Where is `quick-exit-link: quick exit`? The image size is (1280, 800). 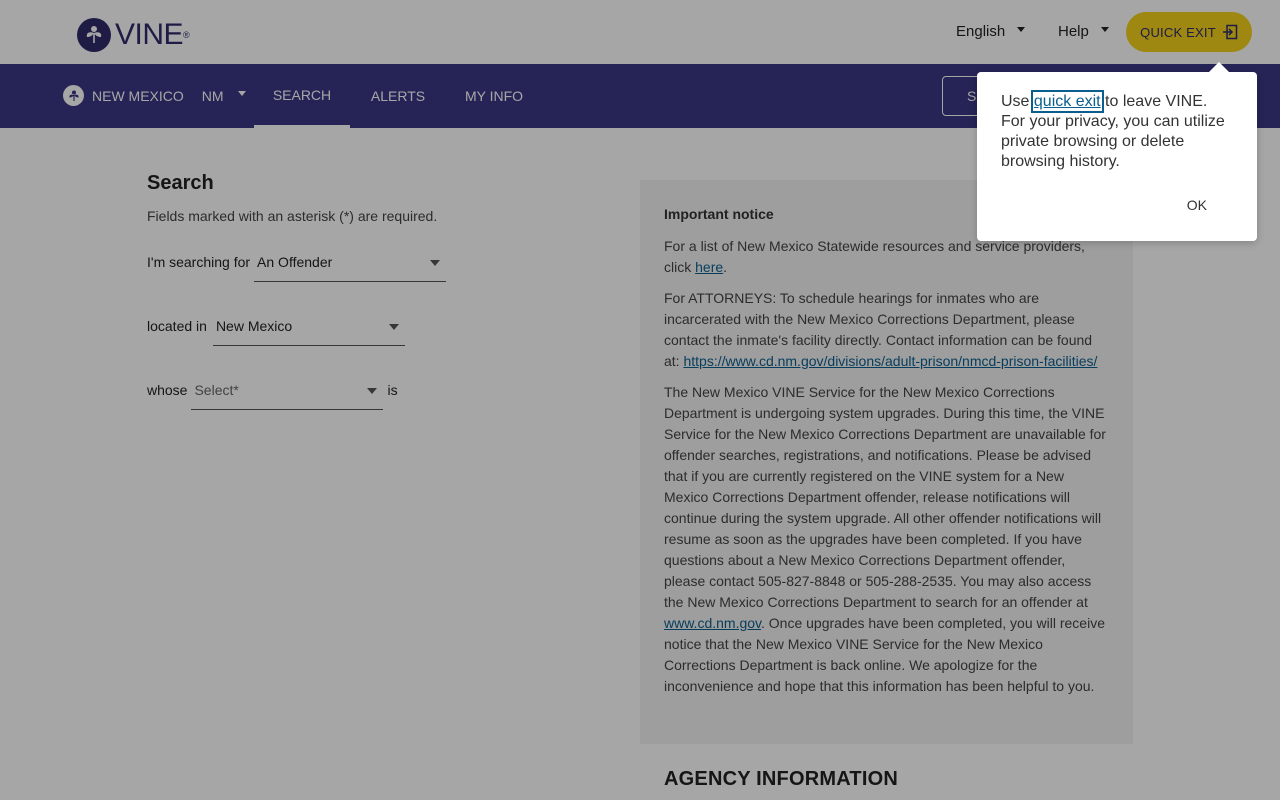
quick-exit-link: quick exit is located at coordinates (1067, 101).